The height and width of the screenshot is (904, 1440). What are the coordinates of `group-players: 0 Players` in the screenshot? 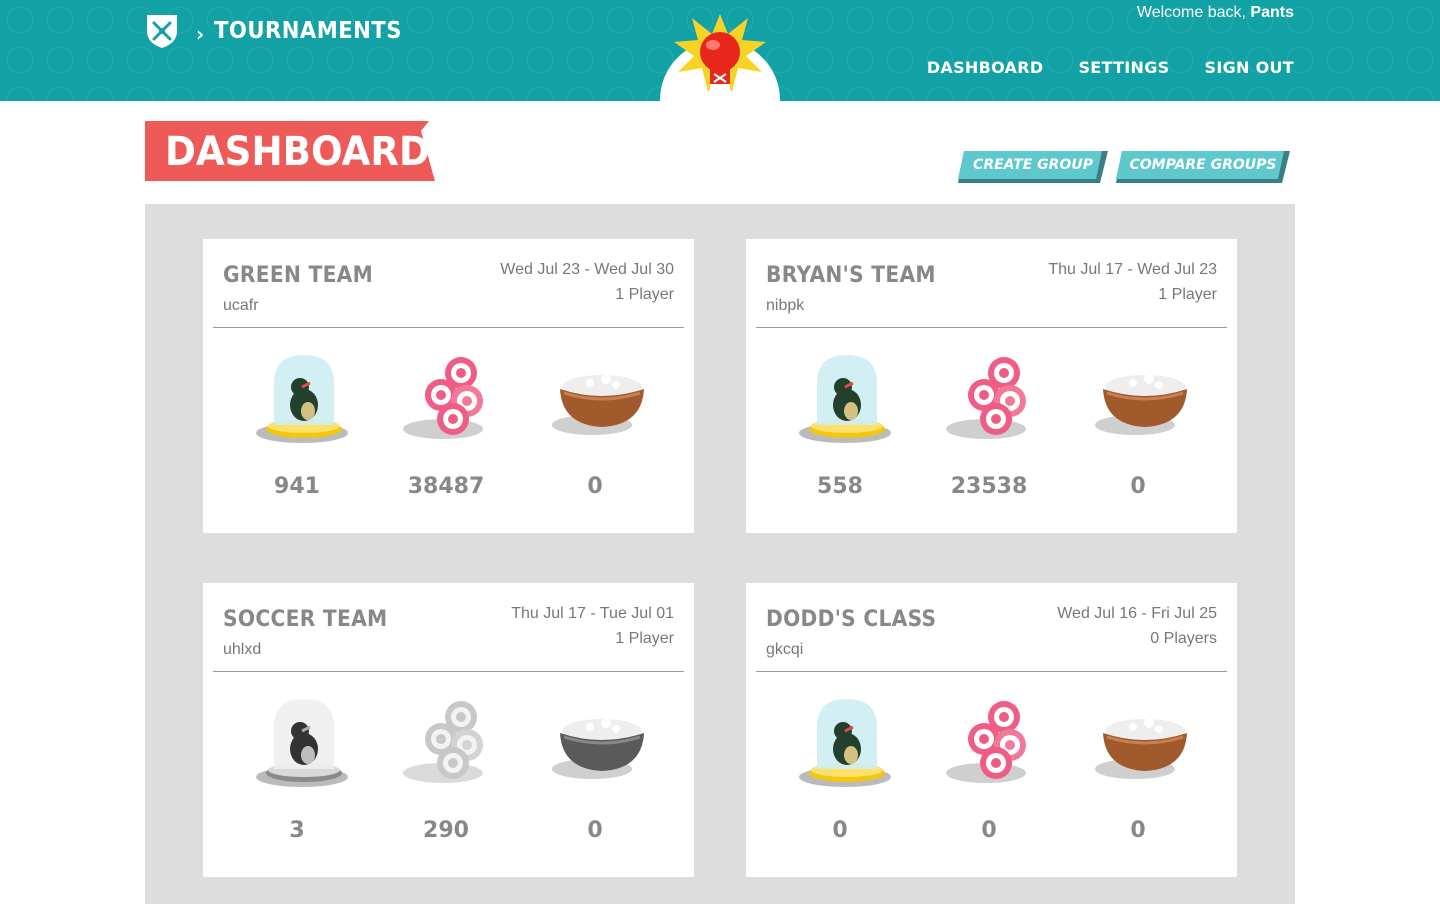 It's located at (1183, 638).